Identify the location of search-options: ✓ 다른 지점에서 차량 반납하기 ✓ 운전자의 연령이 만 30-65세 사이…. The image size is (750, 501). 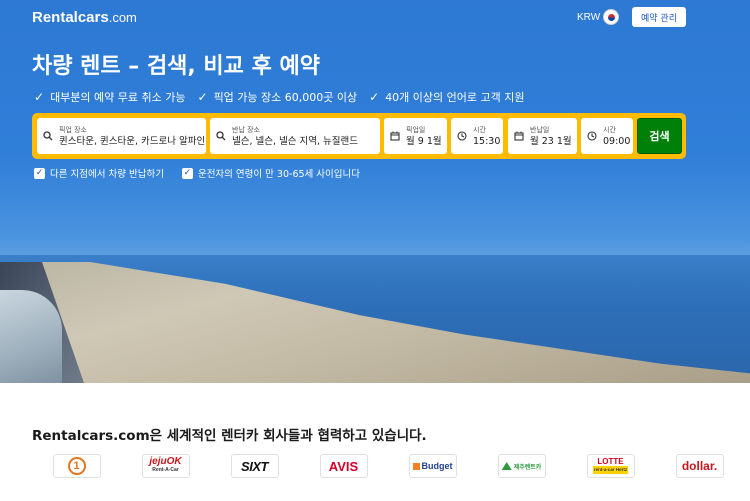
(197, 173).